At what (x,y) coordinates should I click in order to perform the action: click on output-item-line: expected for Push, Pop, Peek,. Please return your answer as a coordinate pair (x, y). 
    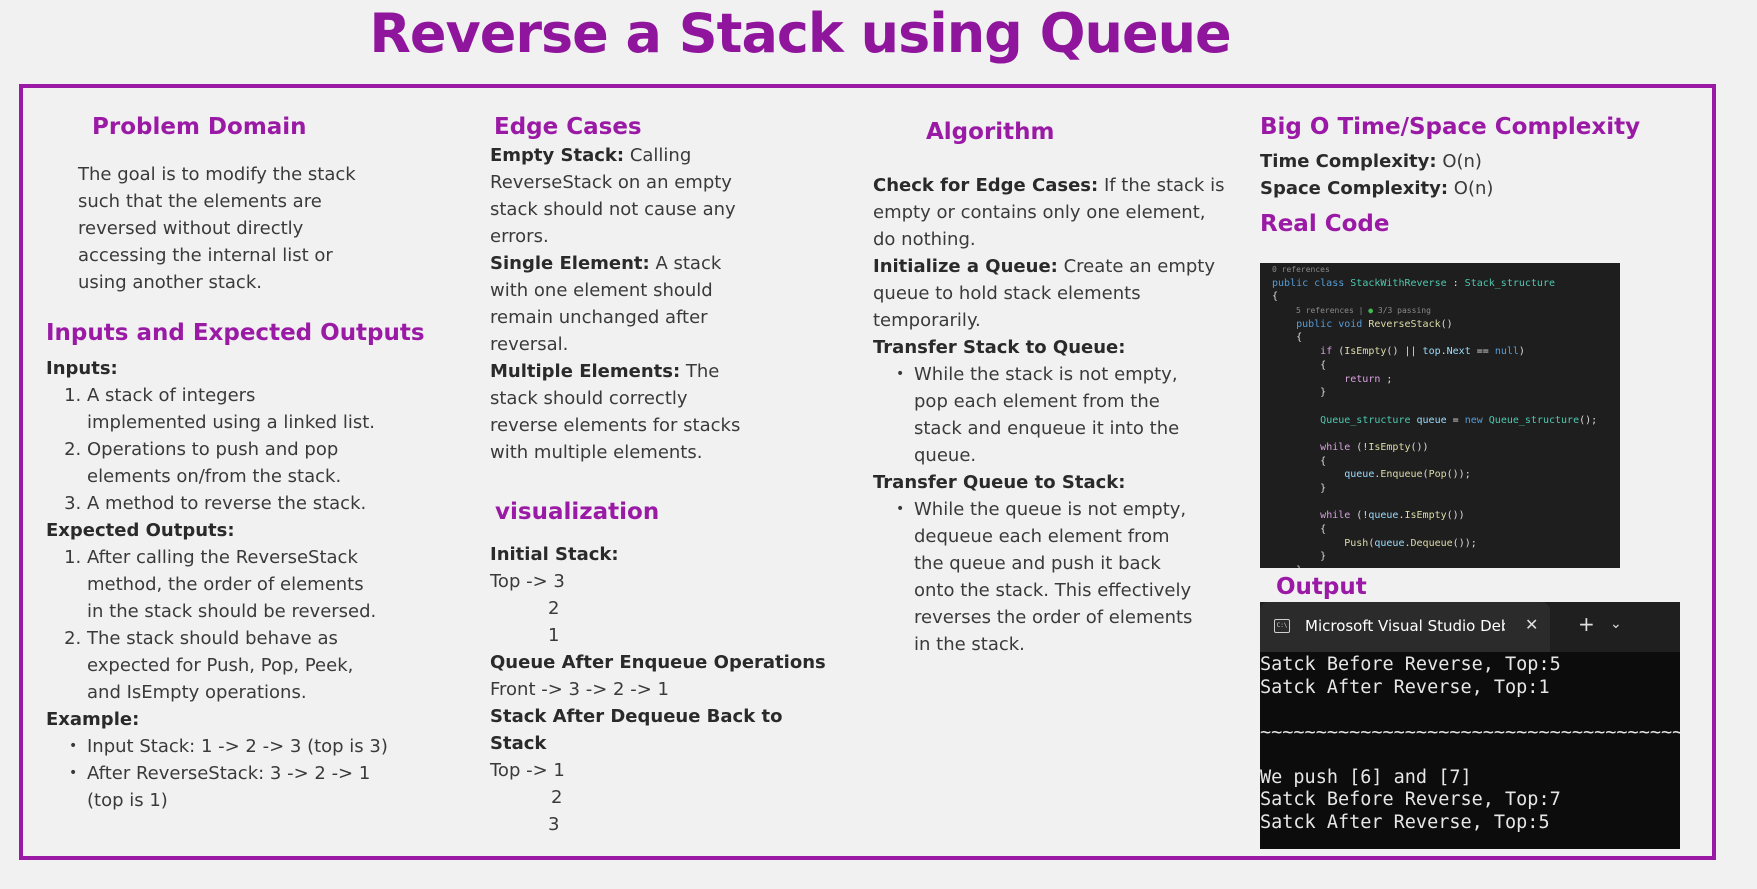
    Looking at the image, I should click on (220, 665).